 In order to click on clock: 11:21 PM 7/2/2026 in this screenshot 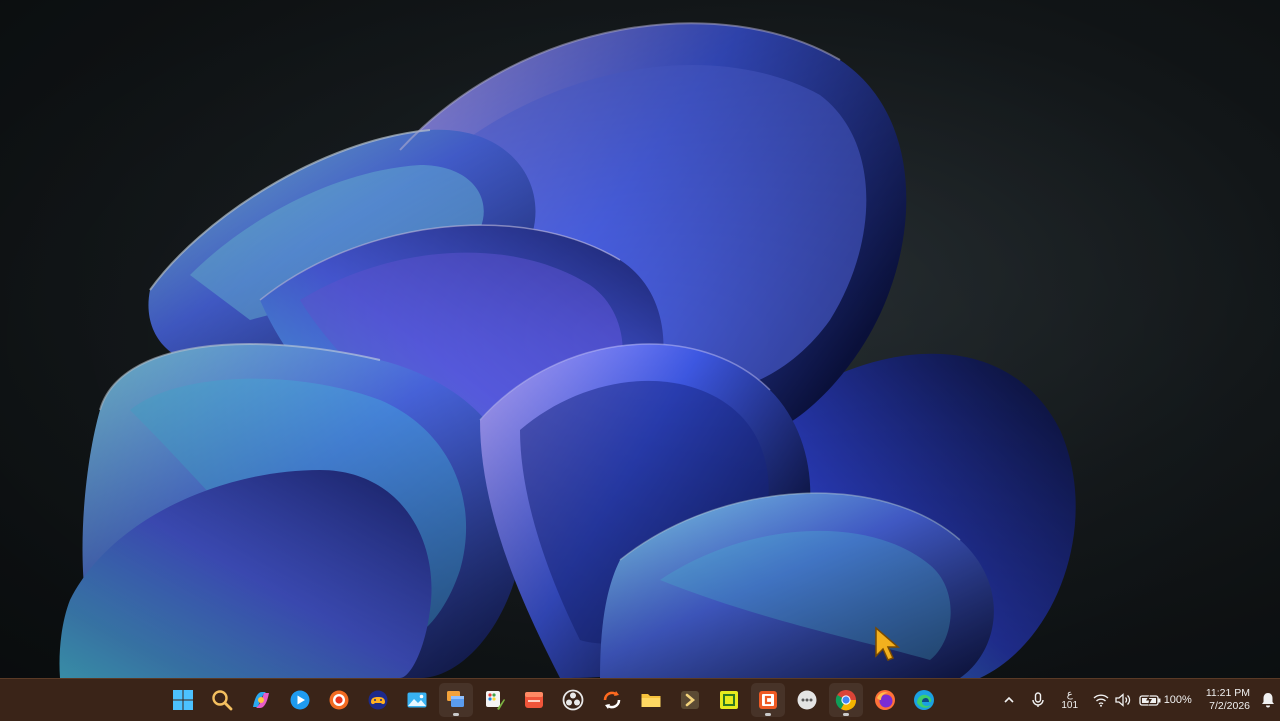, I will do `click(1228, 700)`.